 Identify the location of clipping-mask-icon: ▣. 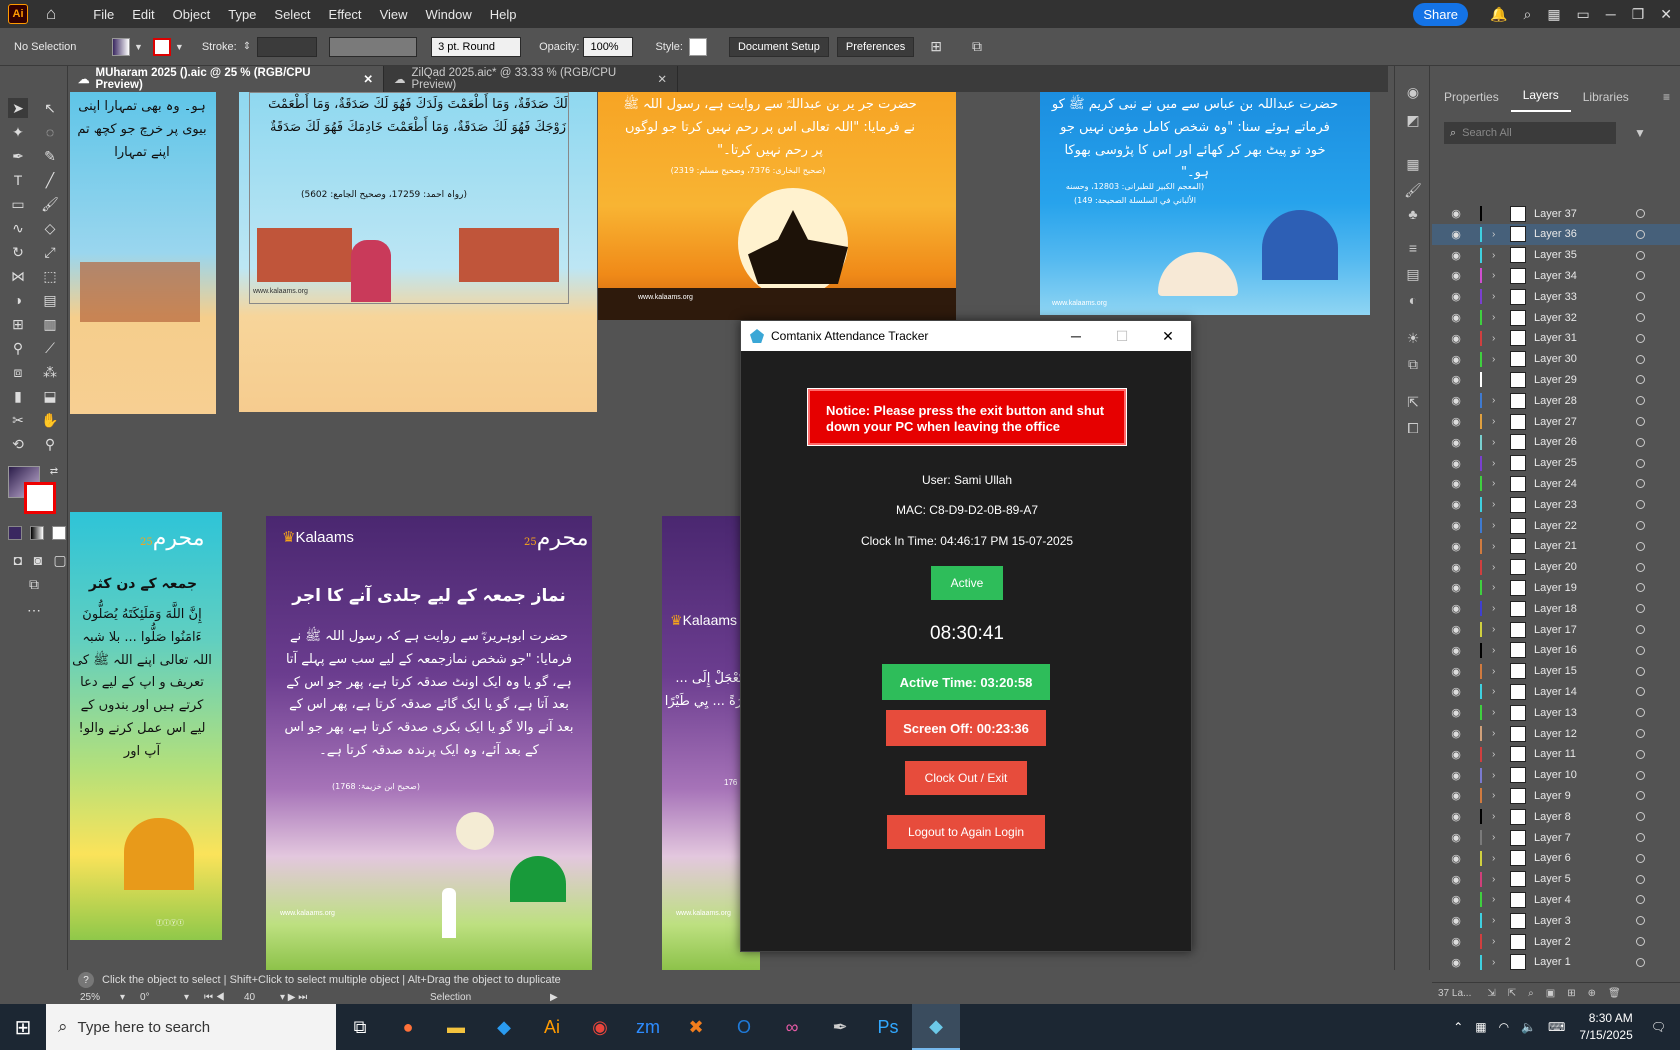
(1550, 993).